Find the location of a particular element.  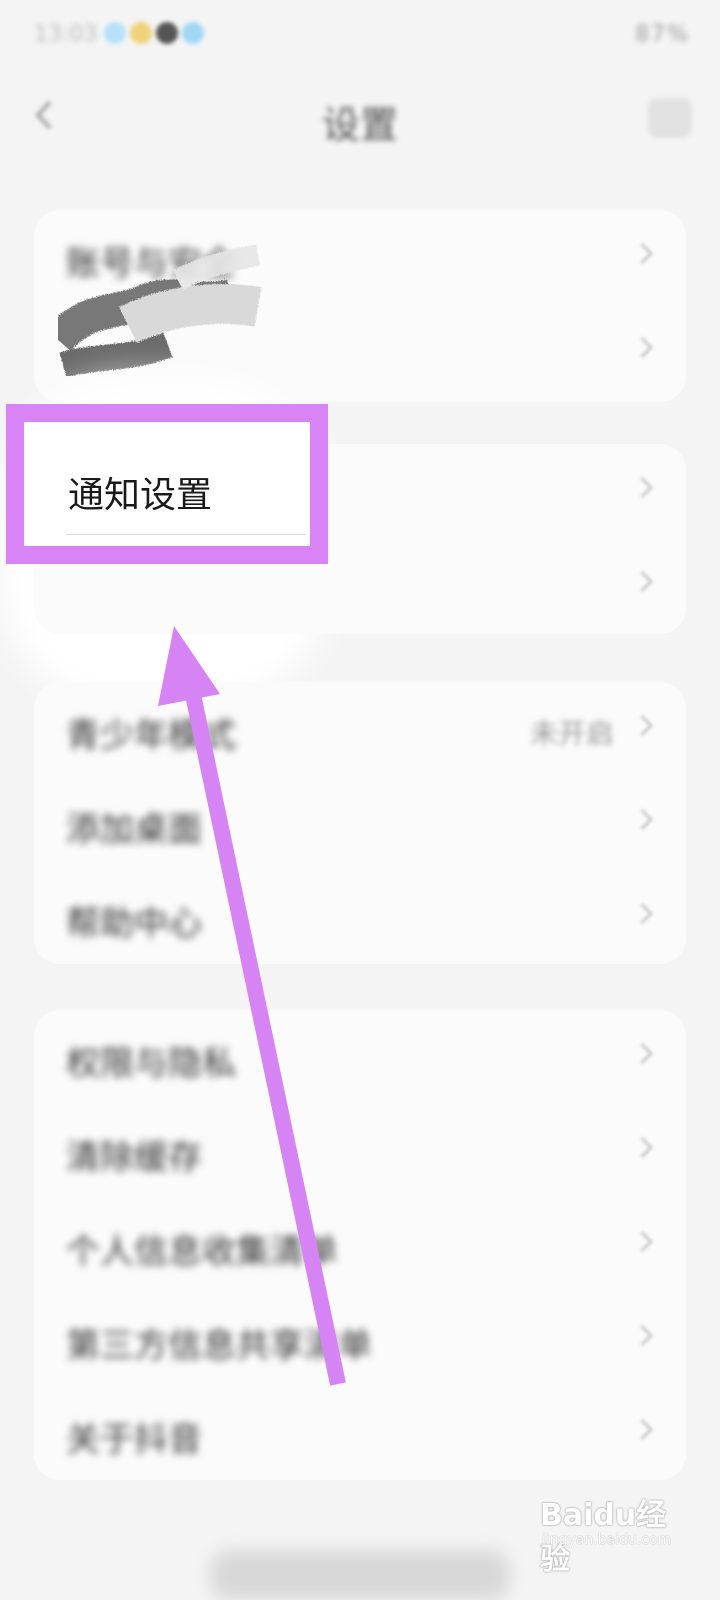

baidu-watermark: Baidu经验 jingyan.baidu.com is located at coordinates (615, 1533).